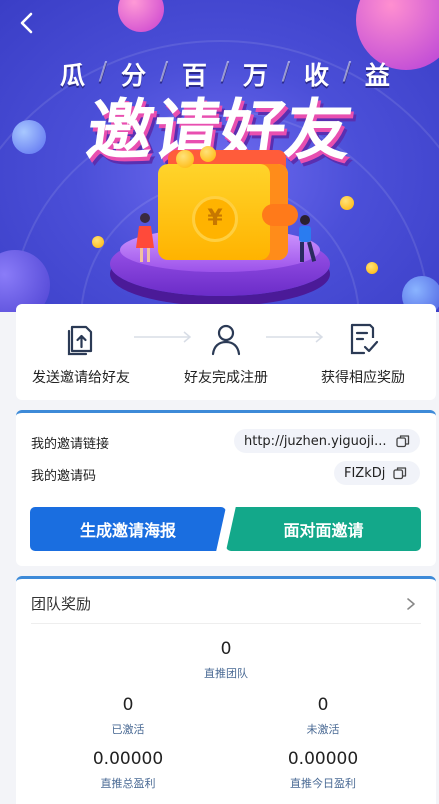  I want to click on stat-today-profit: 0.00000 直推今日盈利, so click(323, 770).